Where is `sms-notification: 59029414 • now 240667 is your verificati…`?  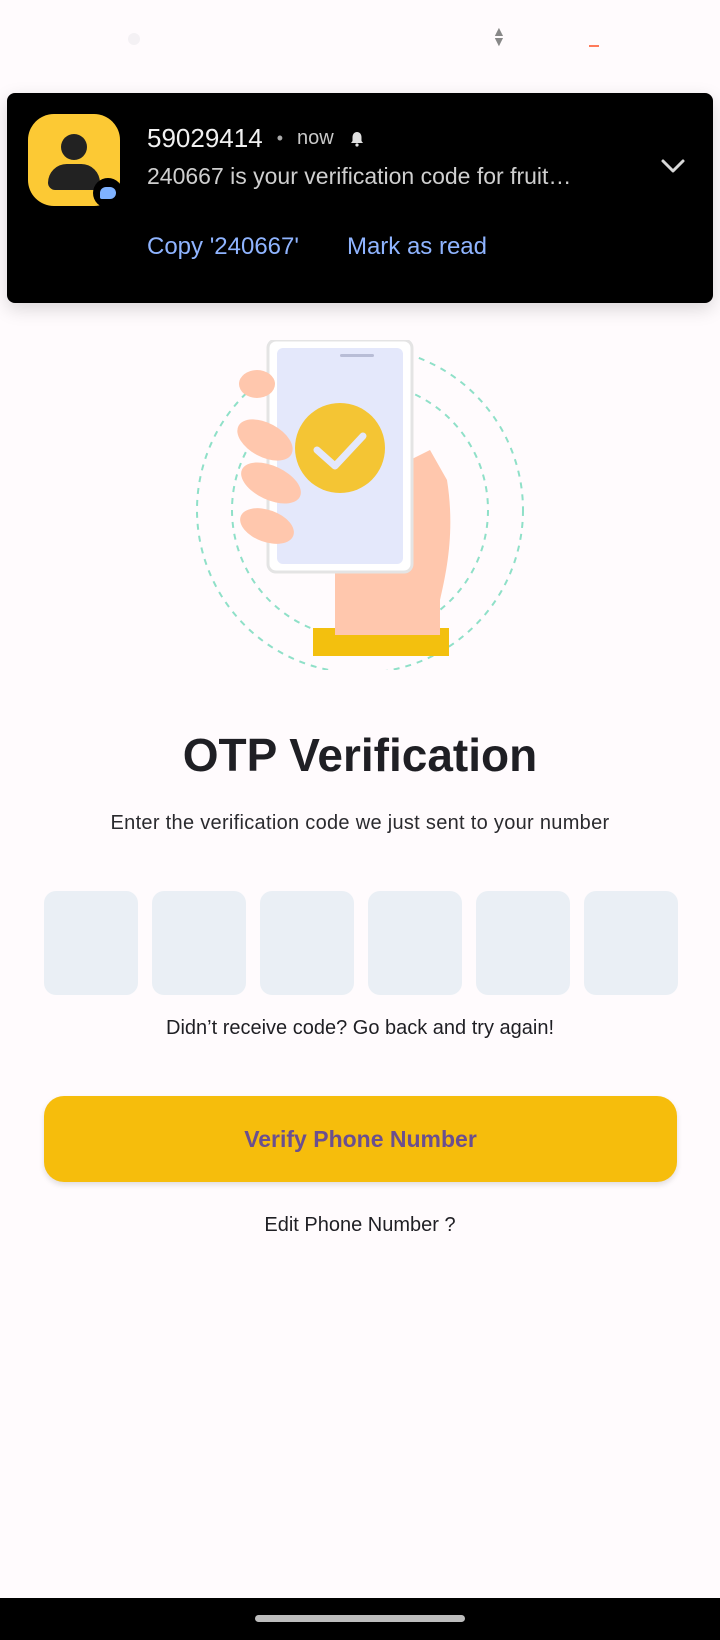
sms-notification: 59029414 • now 240667 is your verificati… is located at coordinates (360, 198).